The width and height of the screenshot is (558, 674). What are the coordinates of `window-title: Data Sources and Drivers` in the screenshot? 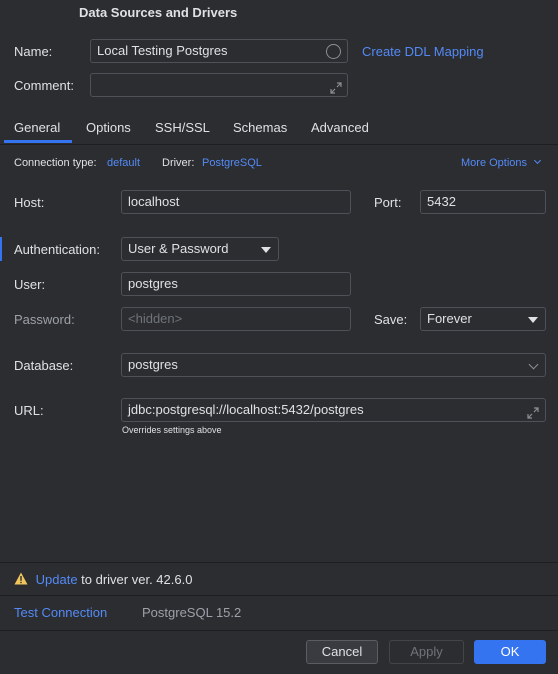 It's located at (158, 12).